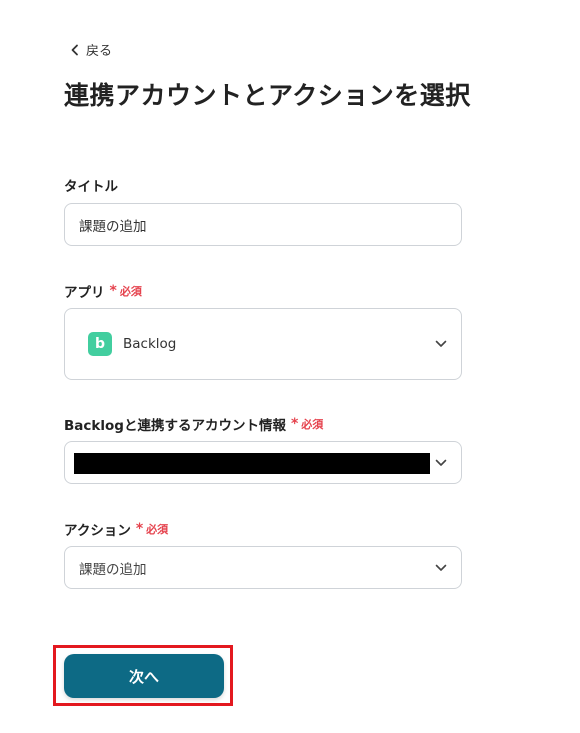  What do you see at coordinates (175, 426) in the screenshot?
I see `account-label-text: Backlogと連携するアカウント情報` at bounding box center [175, 426].